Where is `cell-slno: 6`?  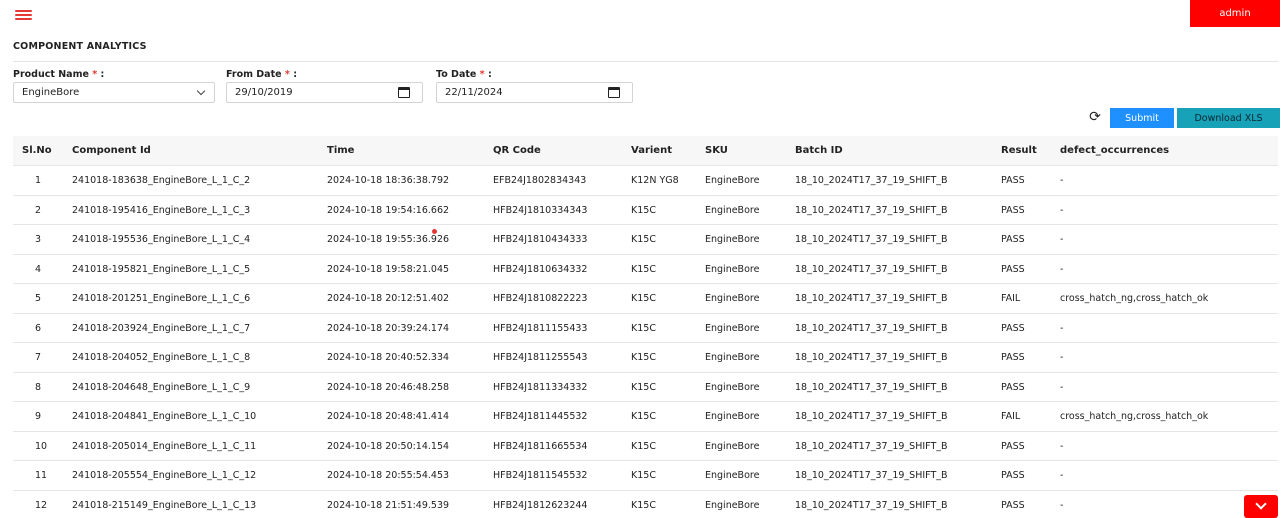
cell-slno: 6 is located at coordinates (38, 328).